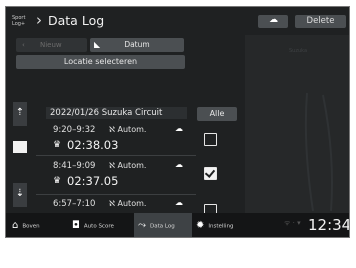 This screenshot has width=356, height=268. What do you see at coordinates (23, 45) in the screenshot?
I see `arrow-left-icon: ‹` at bounding box center [23, 45].